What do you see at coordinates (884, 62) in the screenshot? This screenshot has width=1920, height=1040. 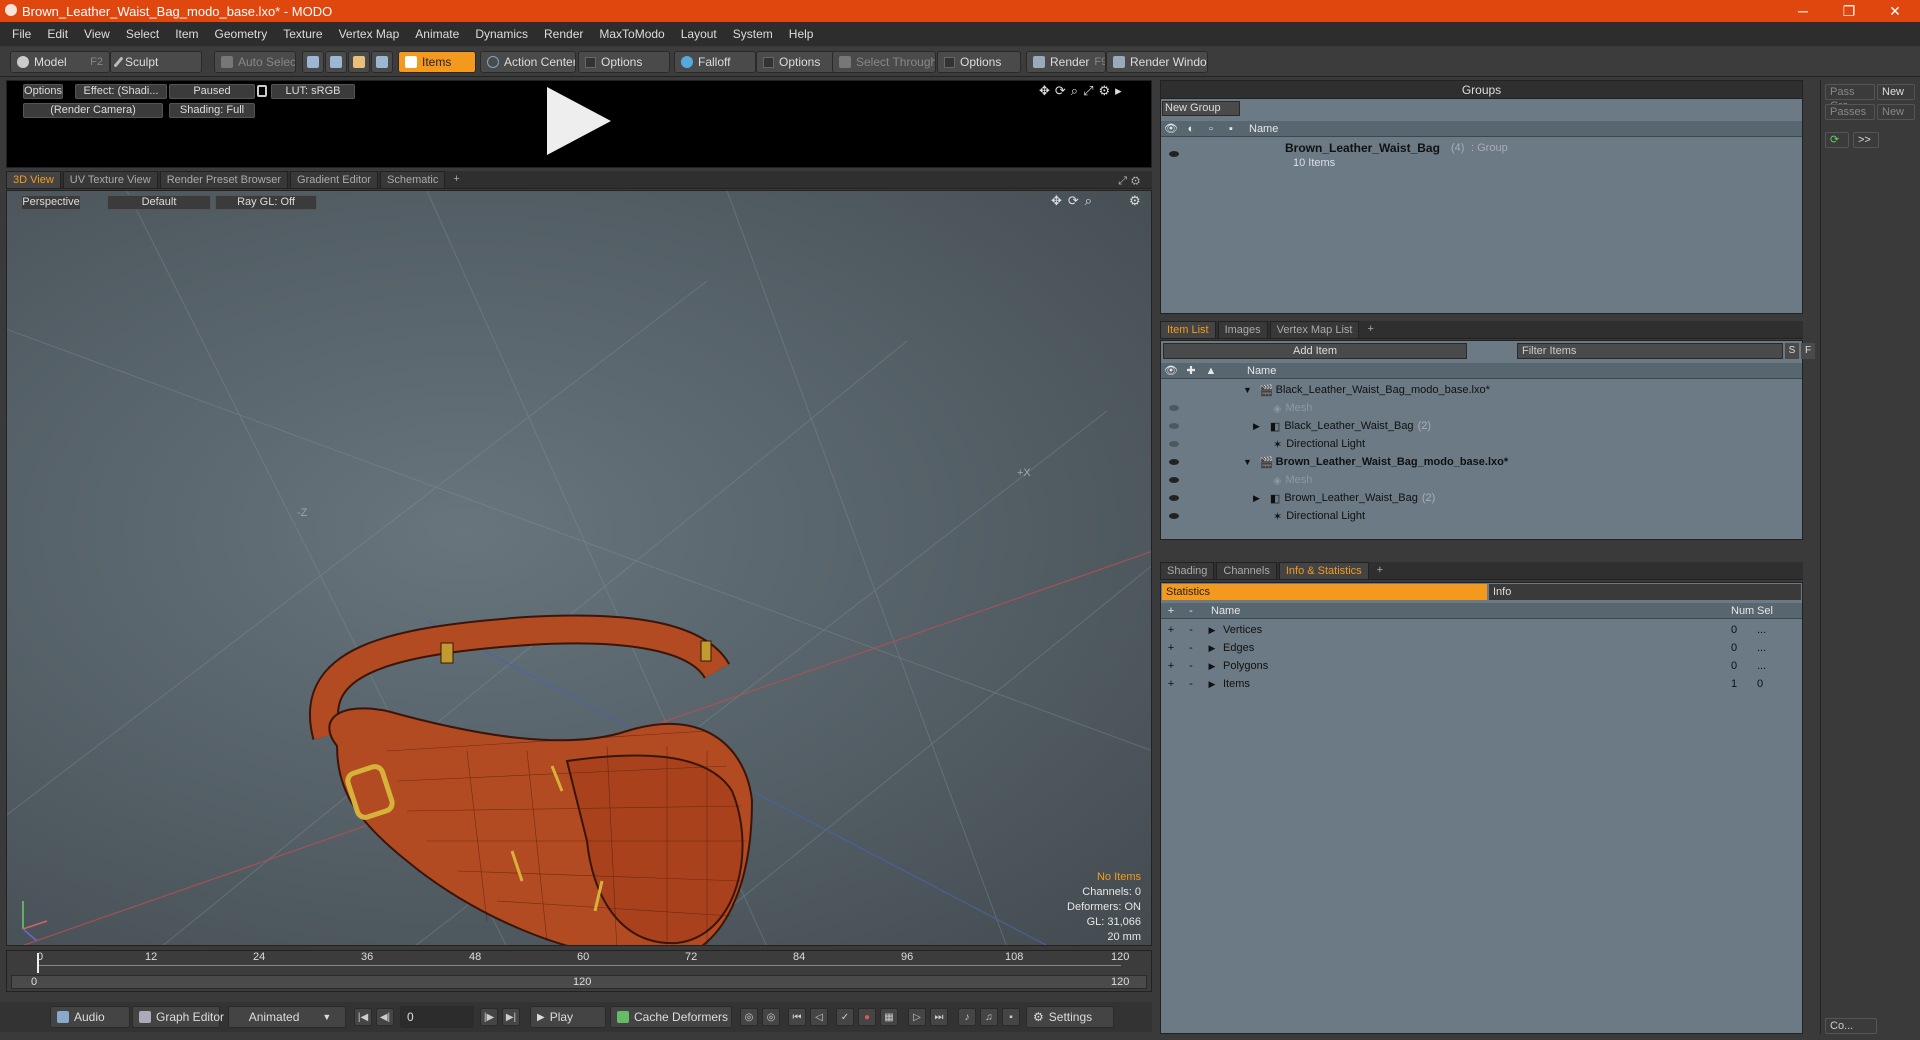 I see `select-through-button: Select Through` at bounding box center [884, 62].